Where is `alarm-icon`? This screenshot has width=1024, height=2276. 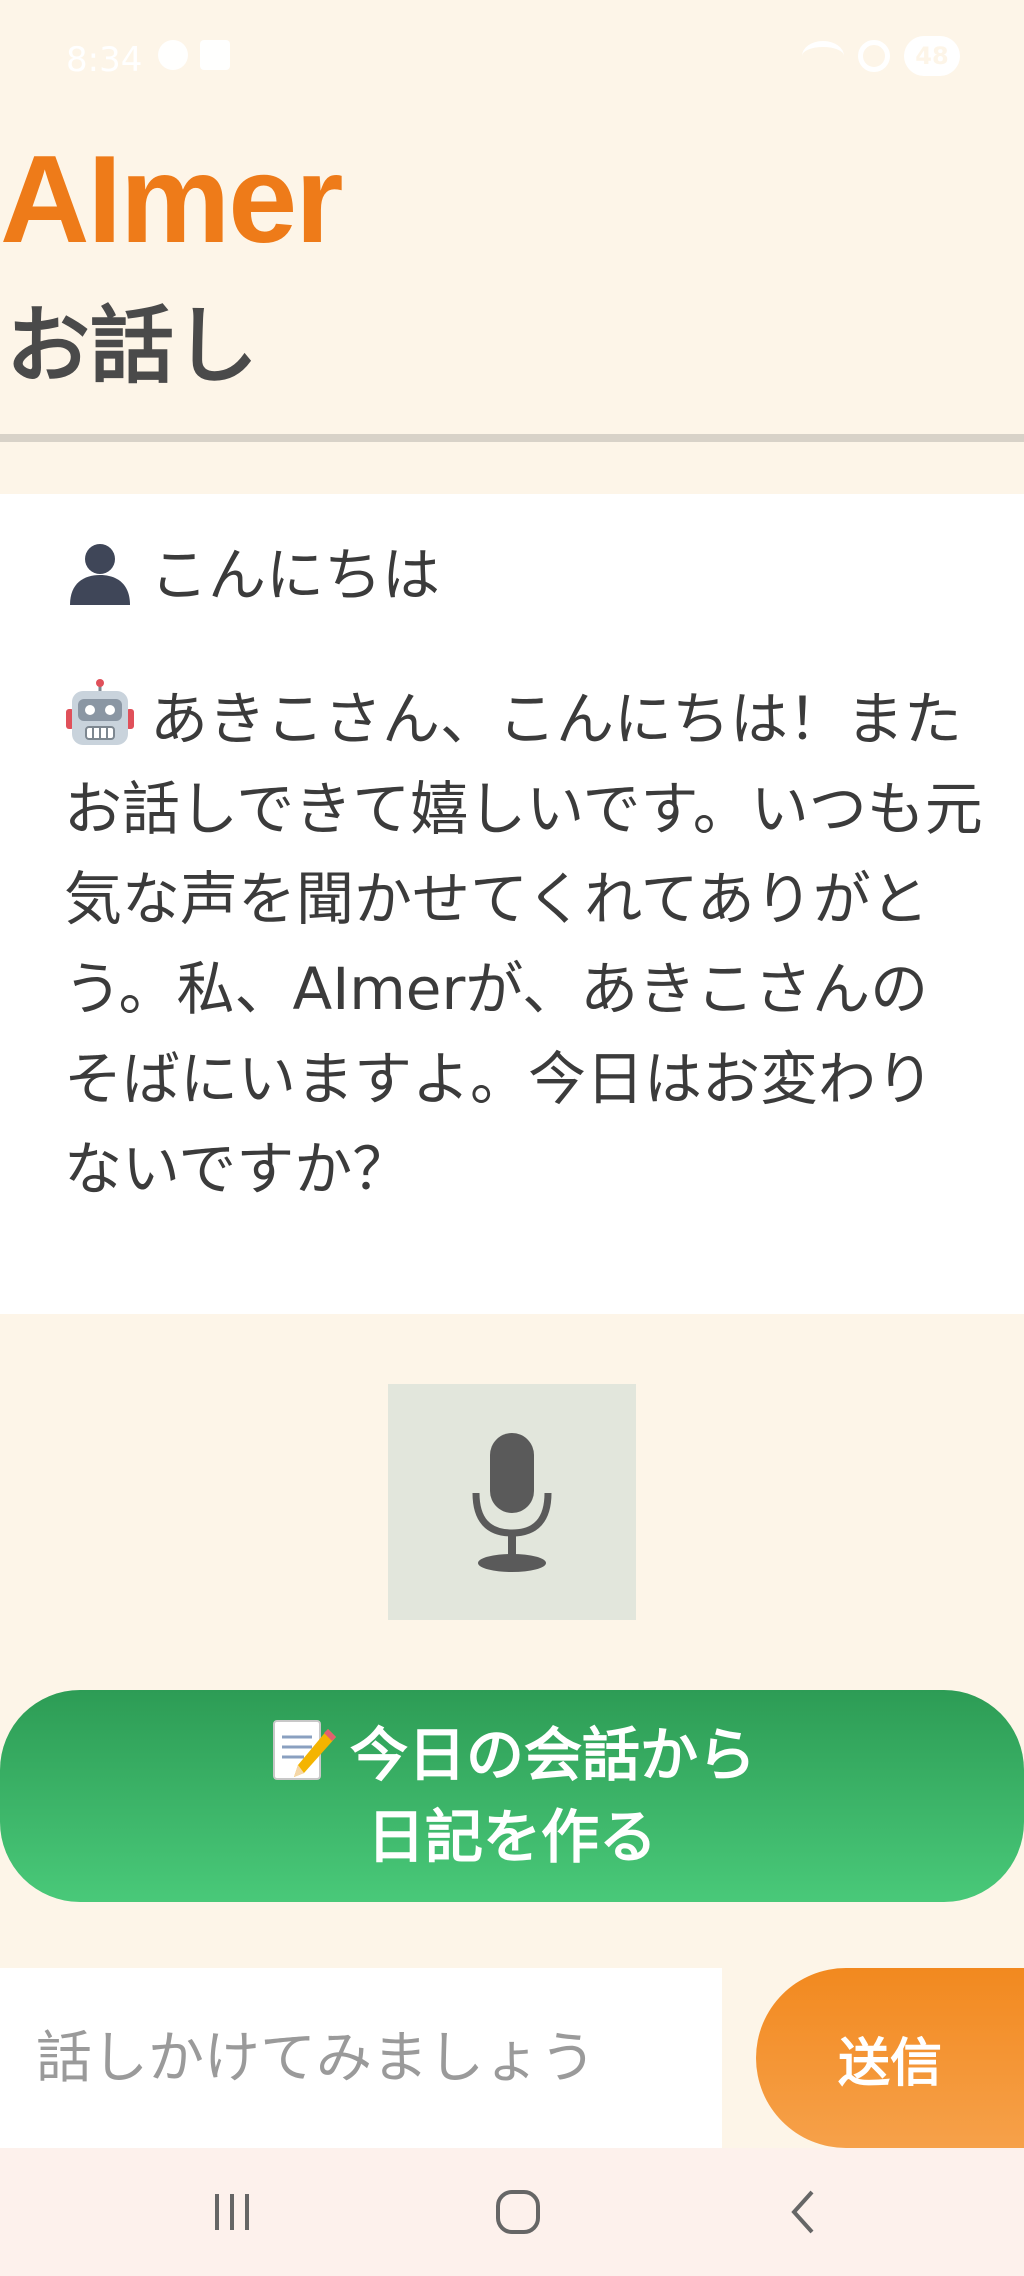
alarm-icon is located at coordinates (874, 56).